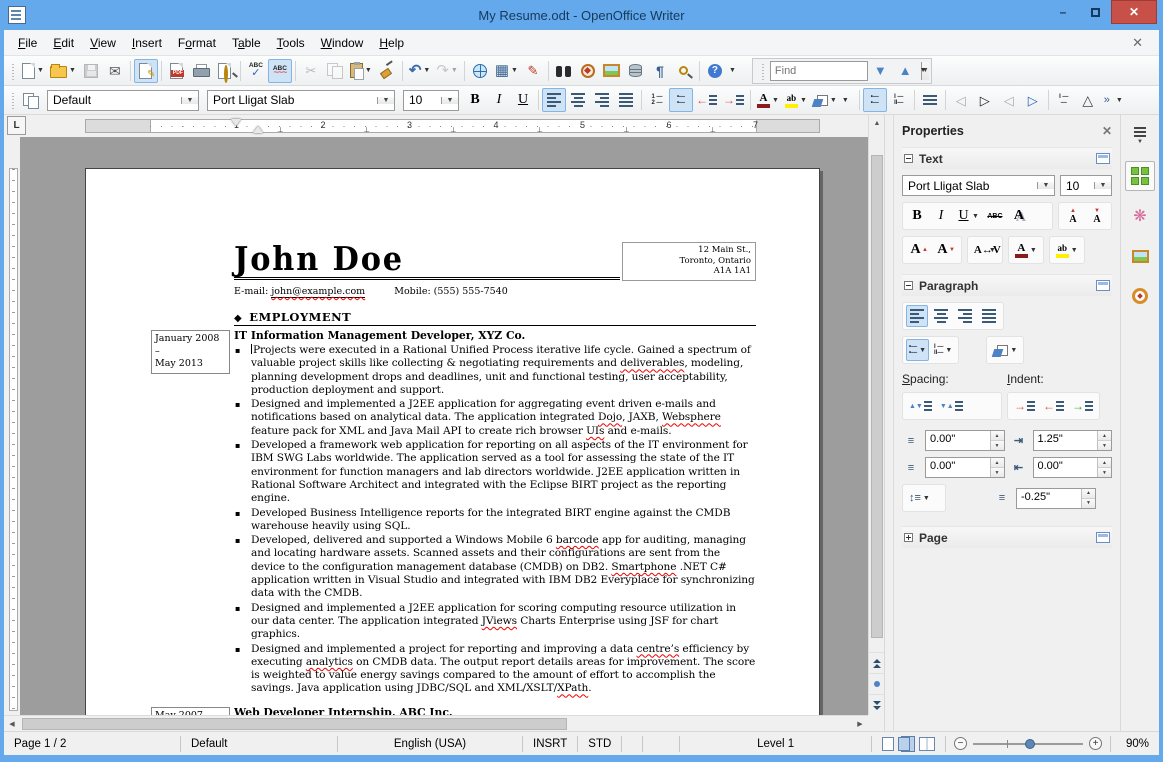 The height and width of the screenshot is (762, 1163). What do you see at coordinates (930, 100) in the screenshot?
I see `numbering-off-button` at bounding box center [930, 100].